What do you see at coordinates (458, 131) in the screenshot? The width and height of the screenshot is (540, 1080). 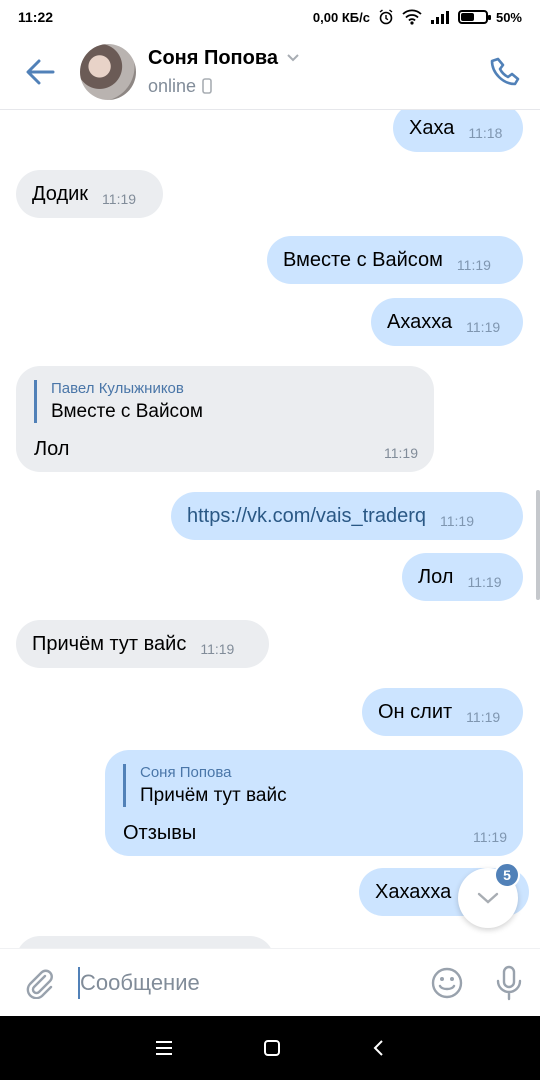 I see `message-outgoing: Хаха 11:18` at bounding box center [458, 131].